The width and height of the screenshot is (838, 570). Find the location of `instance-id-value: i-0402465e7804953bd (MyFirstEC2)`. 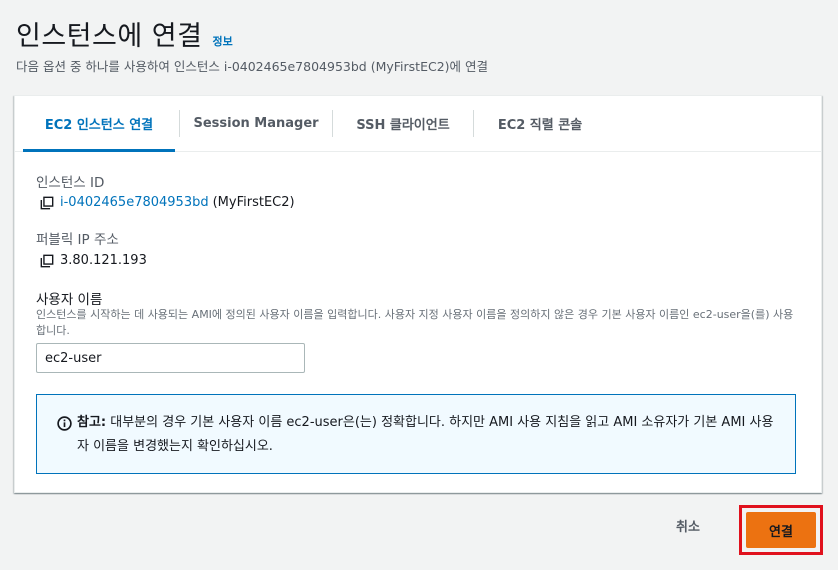

instance-id-value: i-0402465e7804953bd (MyFirstEC2) is located at coordinates (167, 202).